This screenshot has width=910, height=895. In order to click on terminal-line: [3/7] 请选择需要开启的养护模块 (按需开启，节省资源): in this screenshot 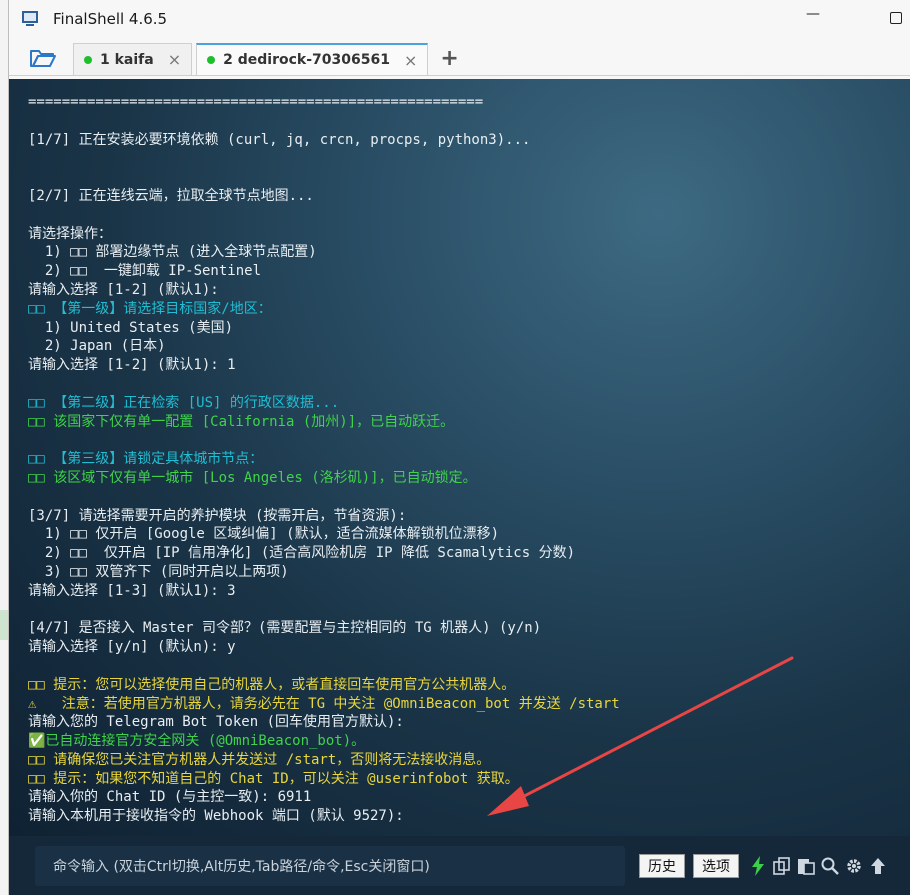, I will do `click(217, 515)`.